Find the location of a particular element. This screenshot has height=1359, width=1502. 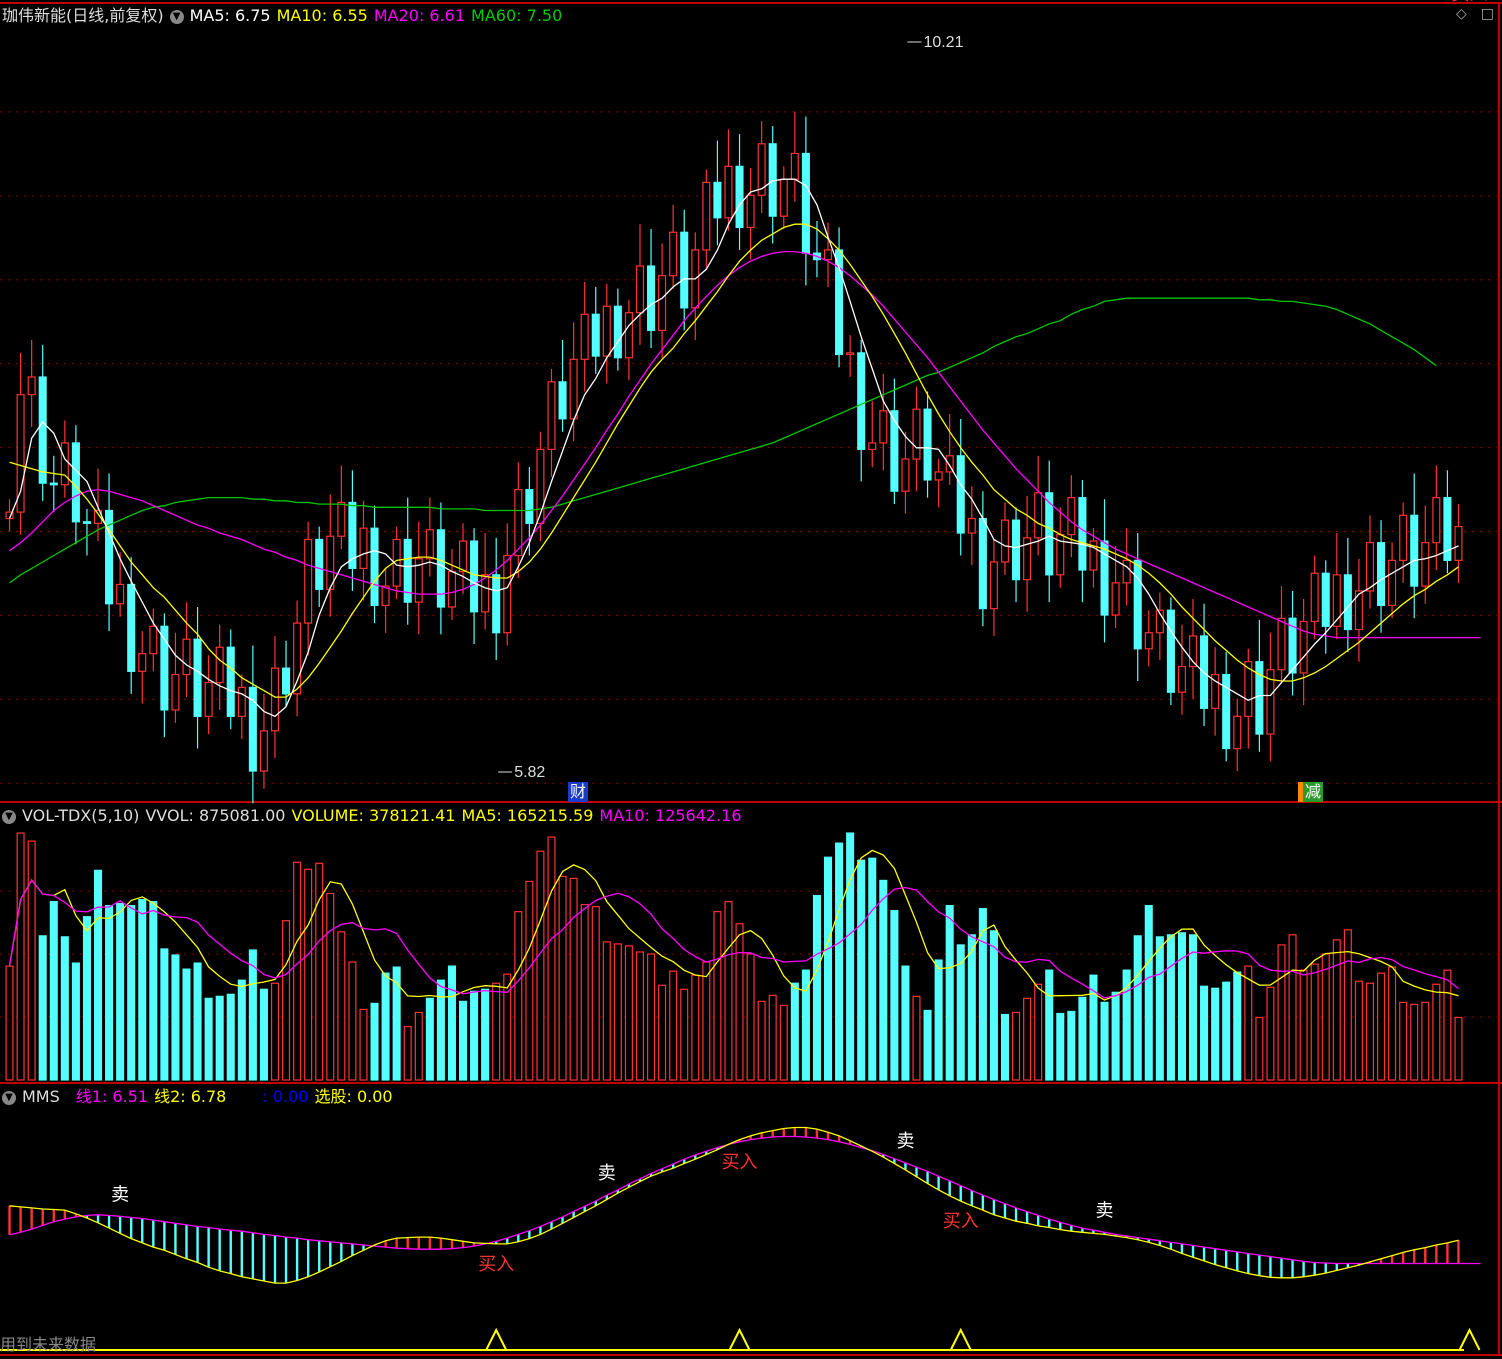

ma20-legend: MA20: 6.61 is located at coordinates (419, 15).